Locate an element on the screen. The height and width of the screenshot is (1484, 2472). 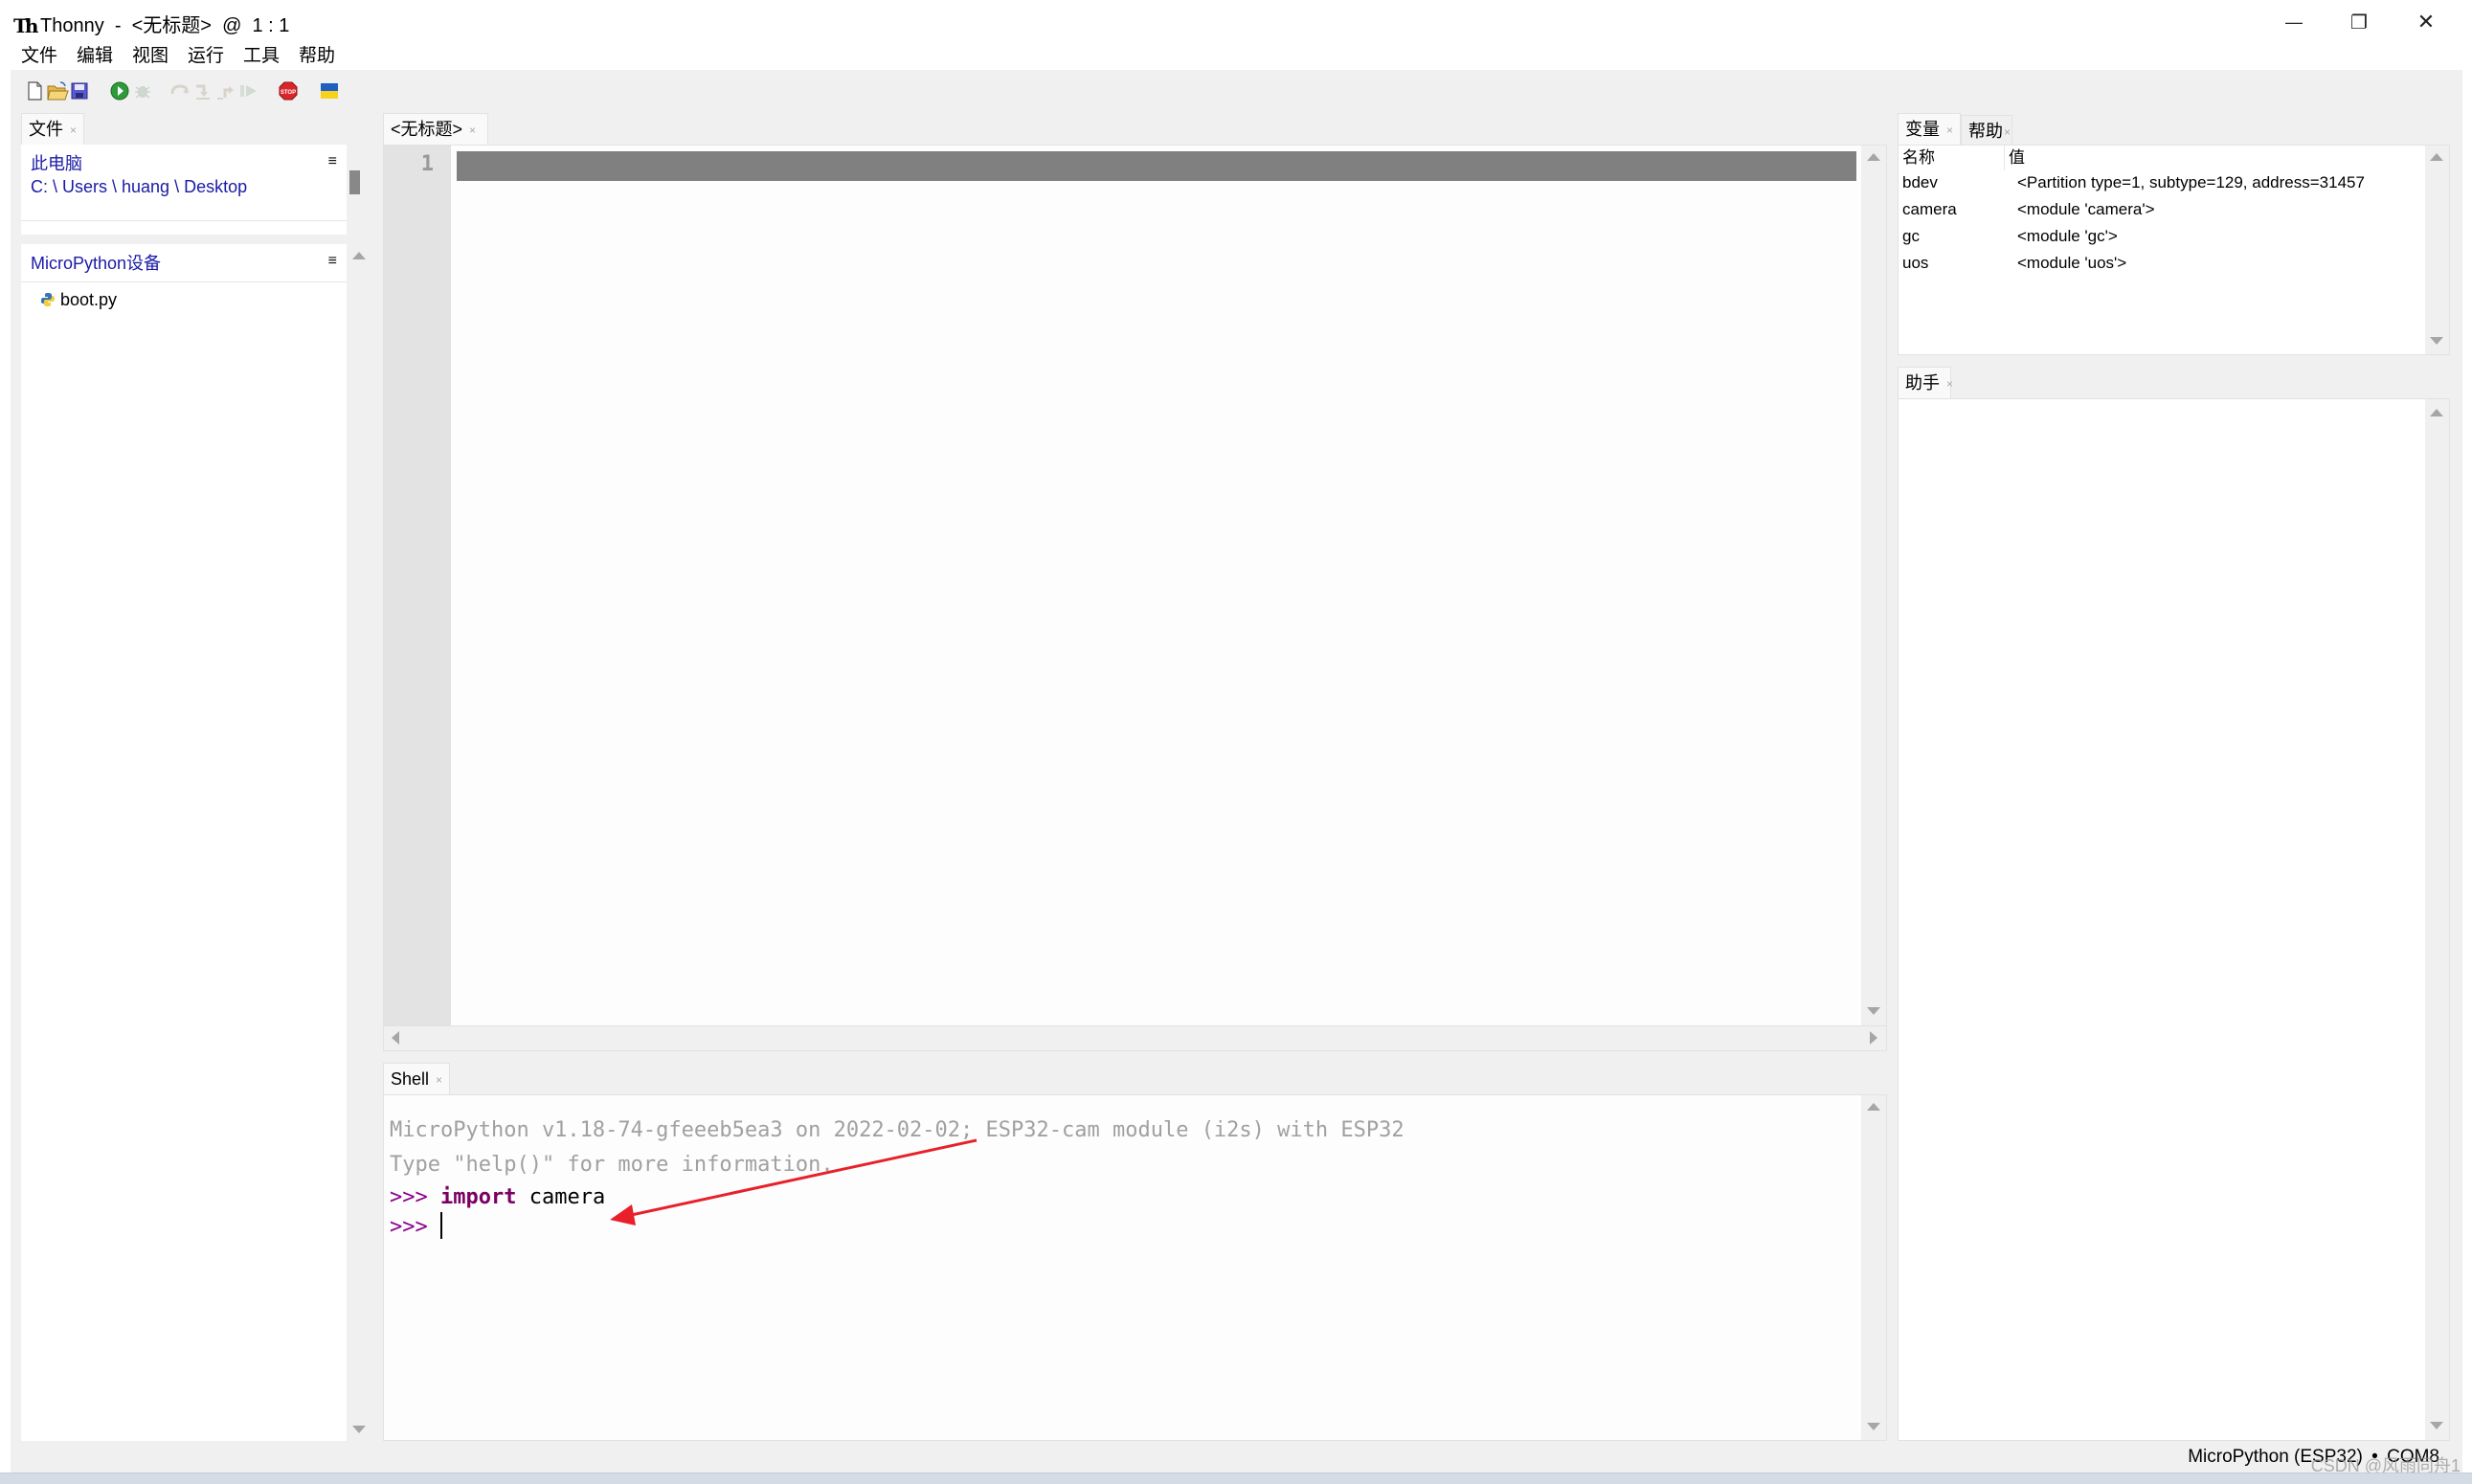
device-header: MicroPython设备 is located at coordinates (96, 263).